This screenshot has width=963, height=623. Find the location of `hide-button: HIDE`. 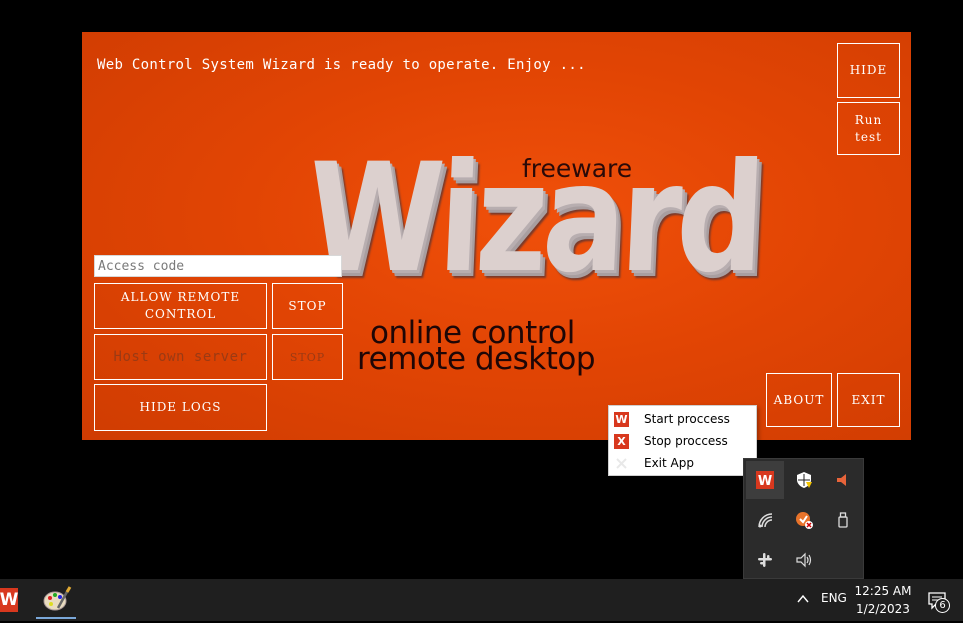

hide-button: HIDE is located at coordinates (868, 70).